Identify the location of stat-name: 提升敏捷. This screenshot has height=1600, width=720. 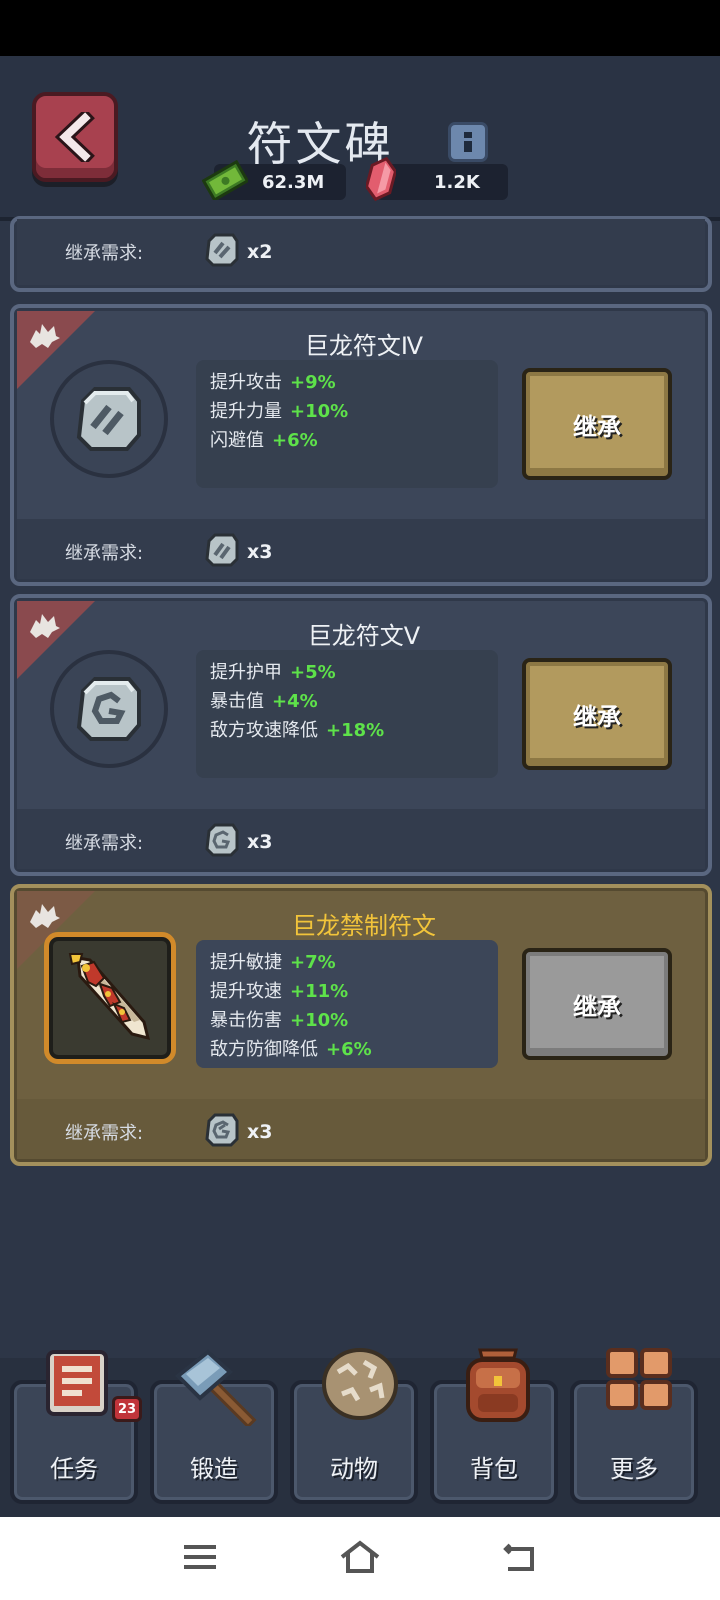
(246, 962).